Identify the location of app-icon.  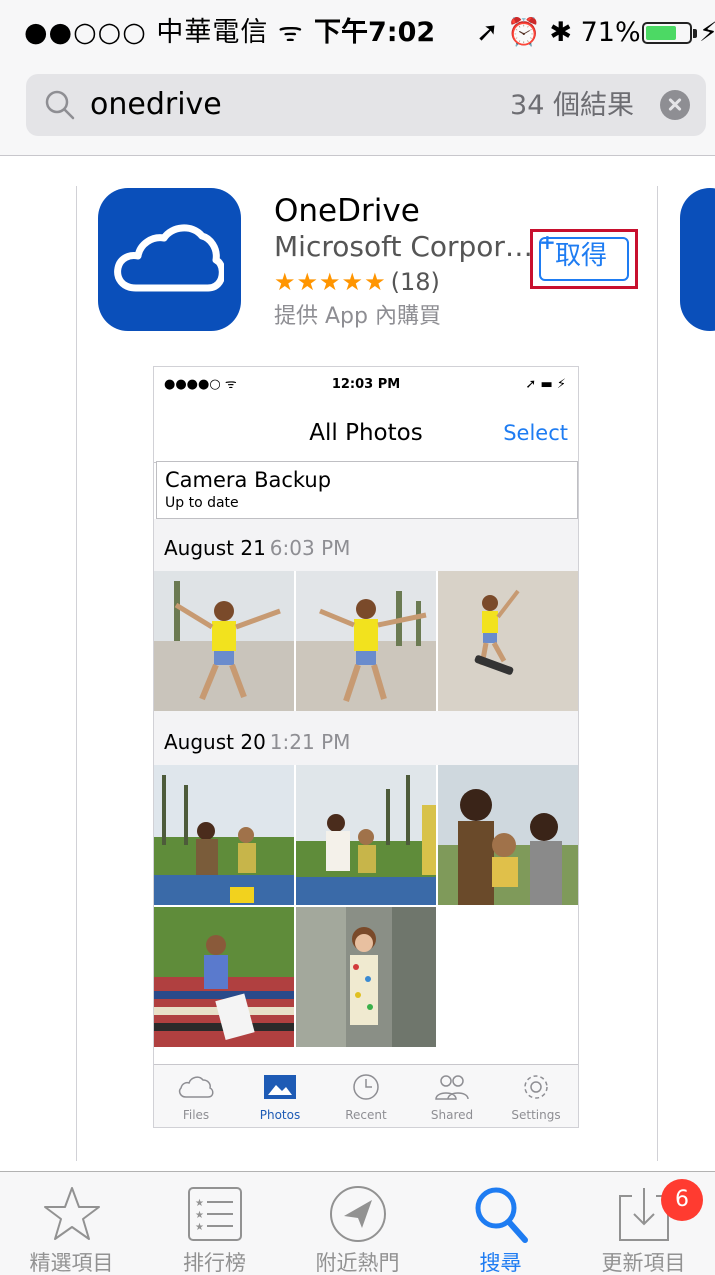
(169, 259).